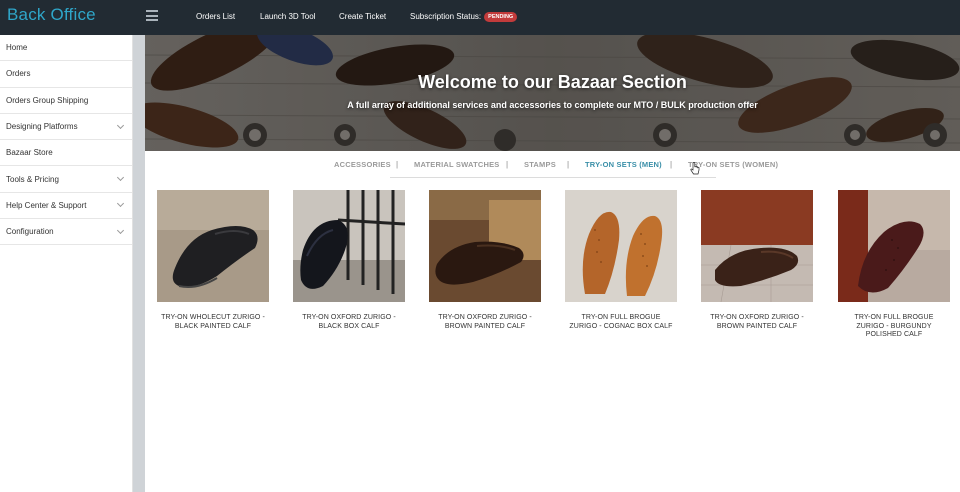 The image size is (960, 492). I want to click on orders-list-link: Orders List, so click(215, 16).